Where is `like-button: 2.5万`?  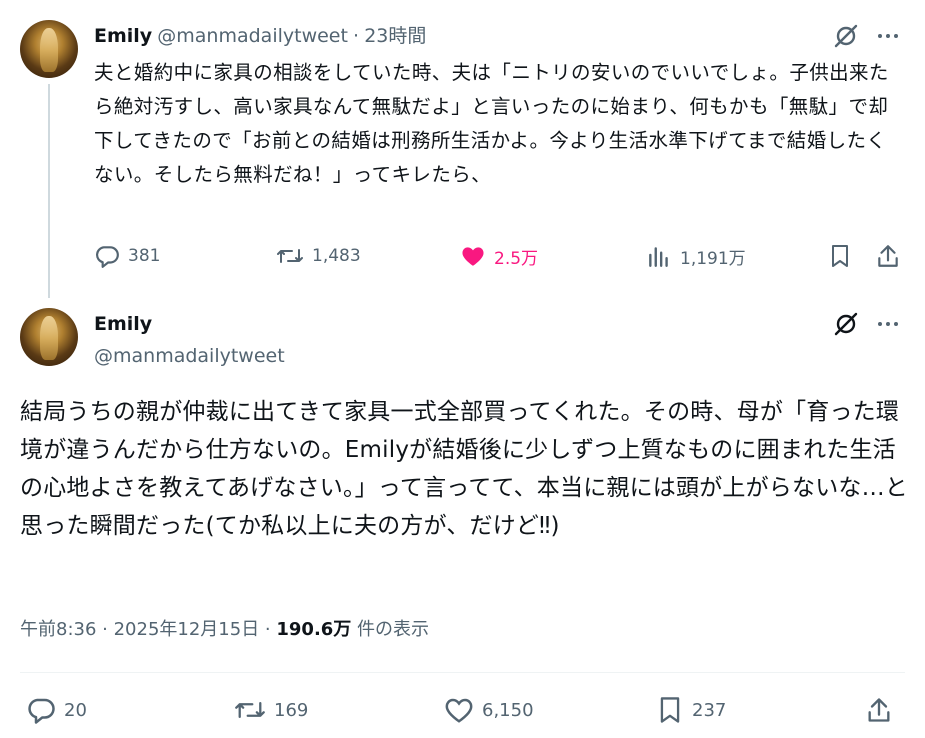
like-button: 2.5万 is located at coordinates (499, 256).